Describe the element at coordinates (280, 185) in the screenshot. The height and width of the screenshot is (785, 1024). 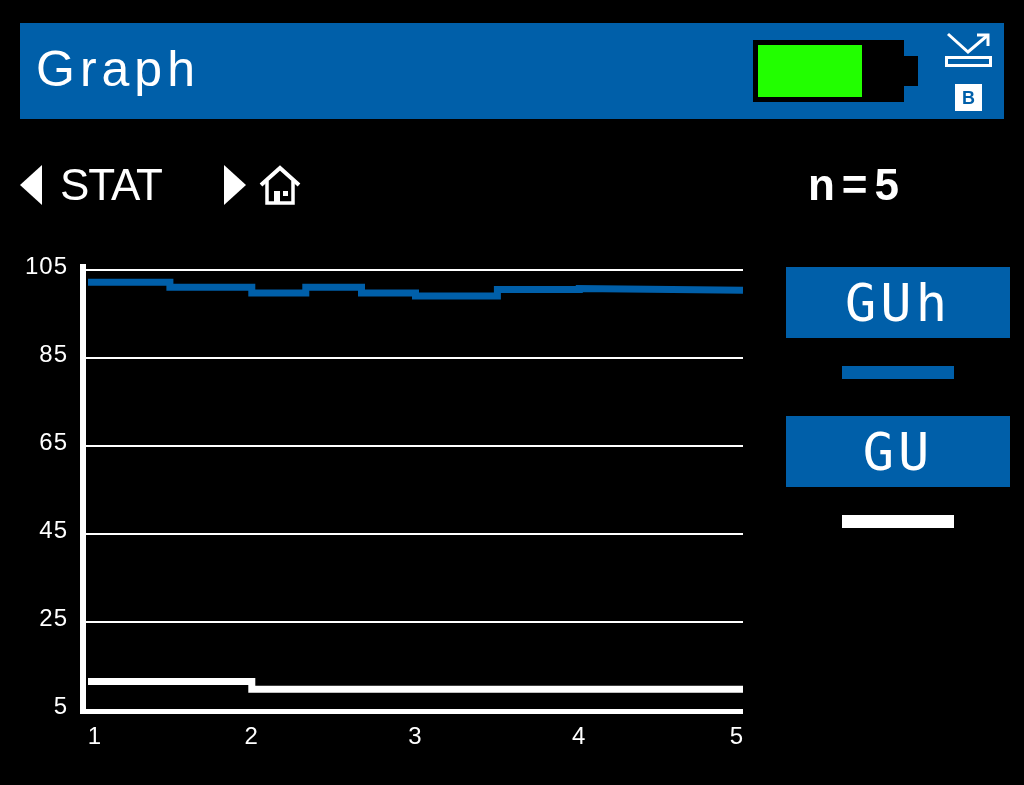
I see `home-icon` at that location.